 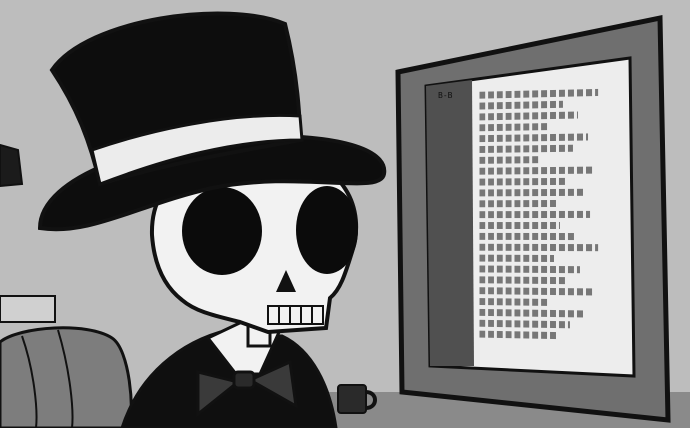 What do you see at coordinates (295, 315) in the screenshot?
I see `teeth` at bounding box center [295, 315].